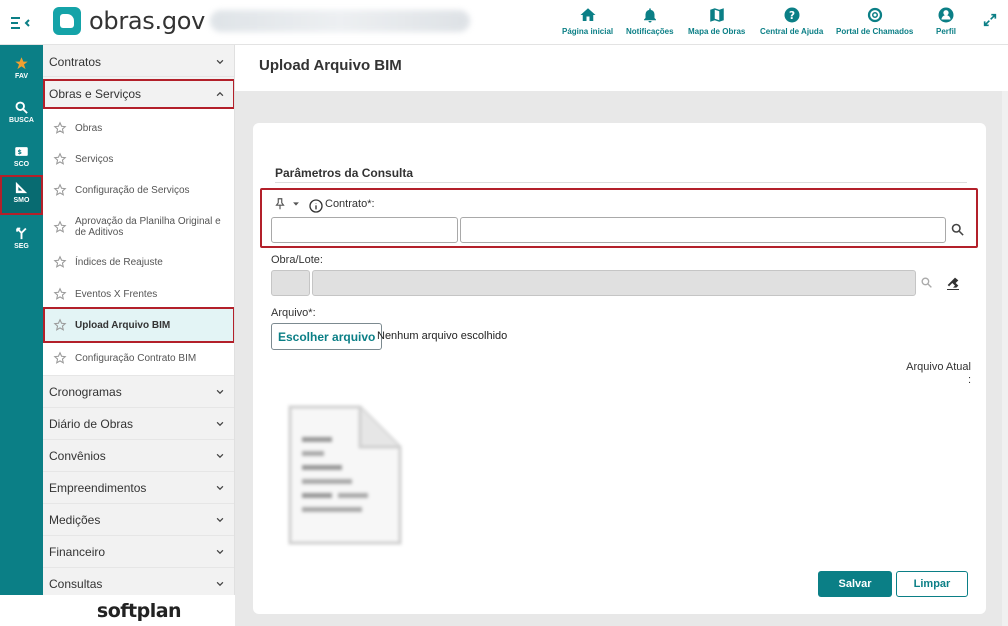 The image size is (1008, 626). Describe the element at coordinates (138, 392) in the screenshot. I see `sidebar-section-cronogramas: Cronogramas` at that location.